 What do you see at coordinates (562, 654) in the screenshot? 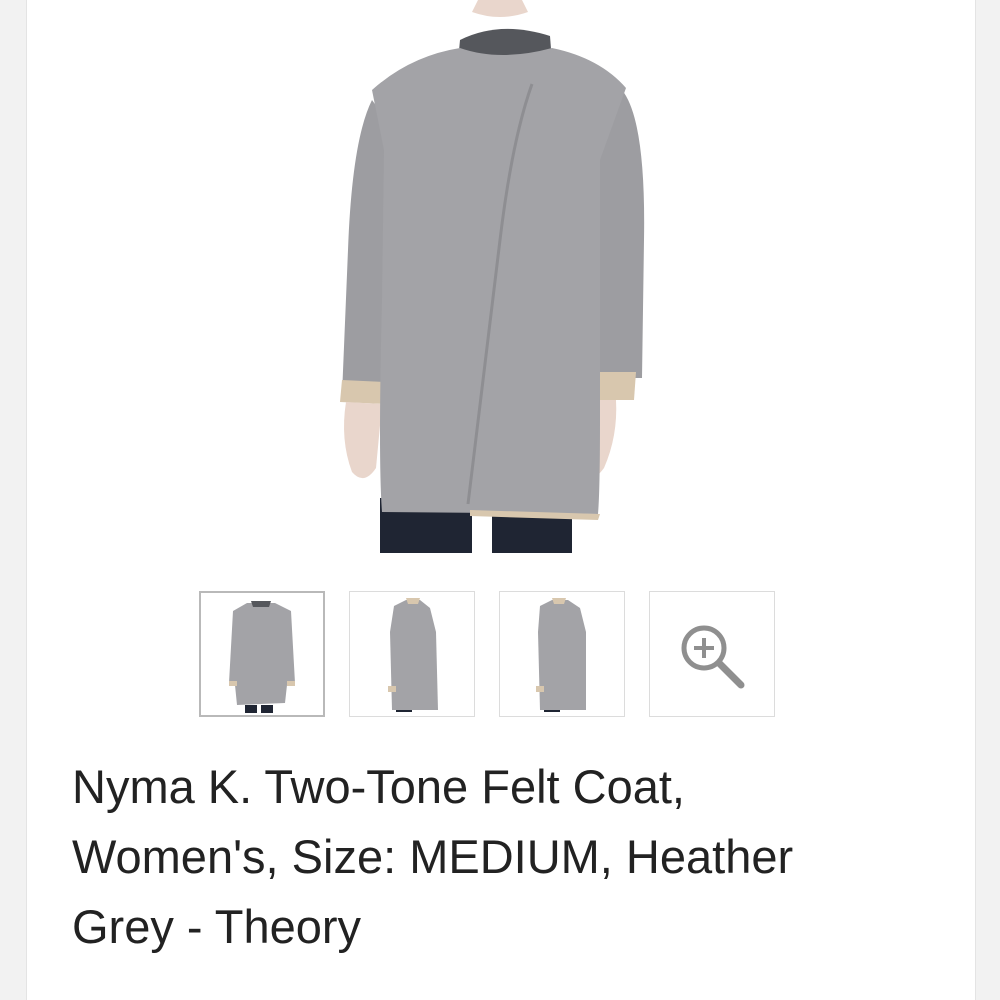
I see `thumbnail-side-alt` at bounding box center [562, 654].